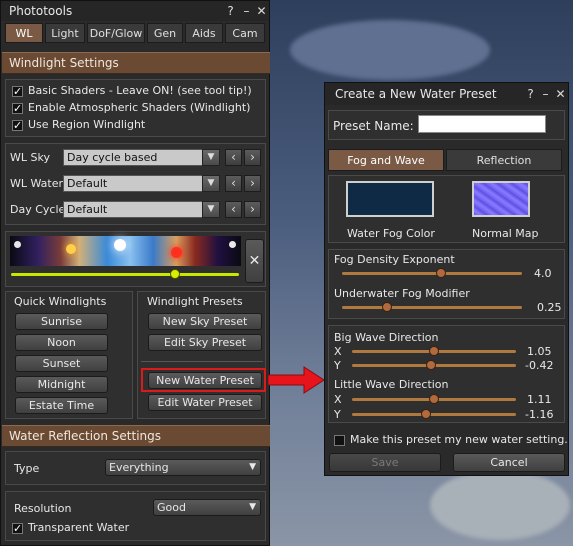  Describe the element at coordinates (17, 125) in the screenshot. I see `region-windlight-checkbox: ✓` at that location.